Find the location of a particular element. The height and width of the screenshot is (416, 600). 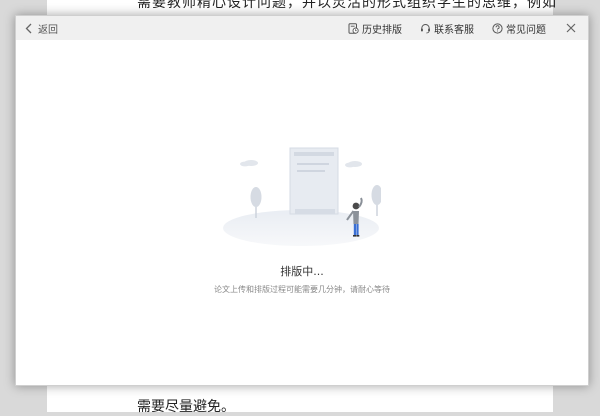

formatting-illustration is located at coordinates (302, 196).